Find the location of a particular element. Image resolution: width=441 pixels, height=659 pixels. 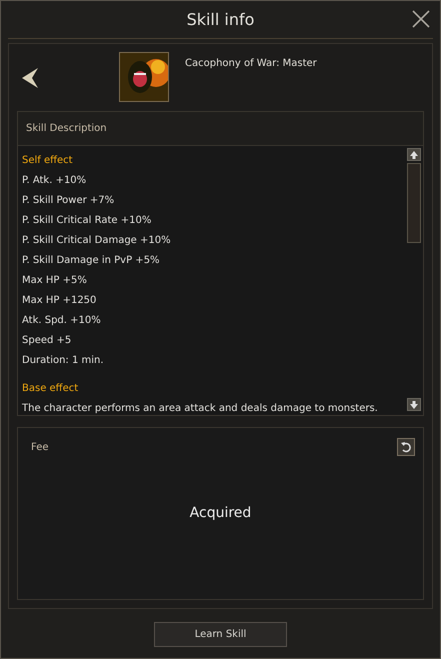

effect-text: P. Skill Damage in PvP +5% is located at coordinates (91, 261).